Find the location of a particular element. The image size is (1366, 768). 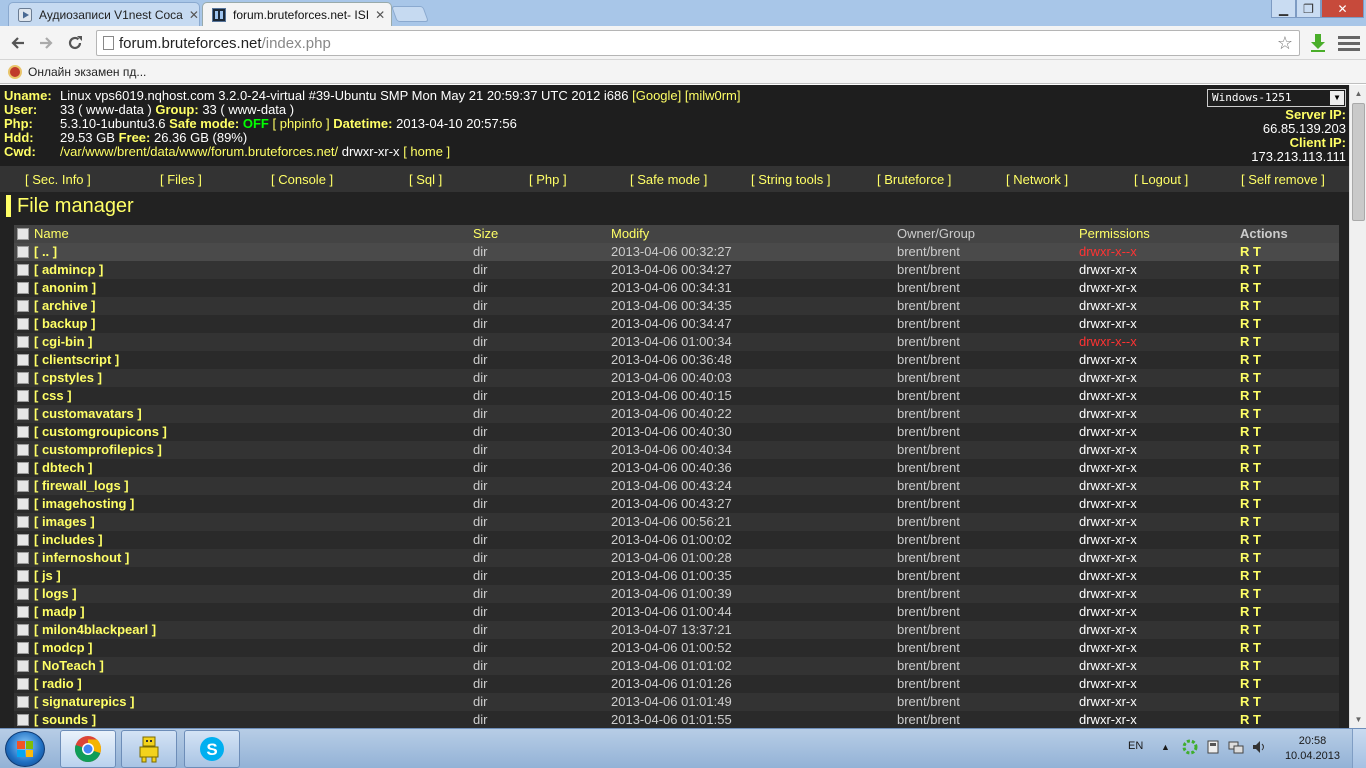

file-name-link: [ radio ] is located at coordinates (58, 684).